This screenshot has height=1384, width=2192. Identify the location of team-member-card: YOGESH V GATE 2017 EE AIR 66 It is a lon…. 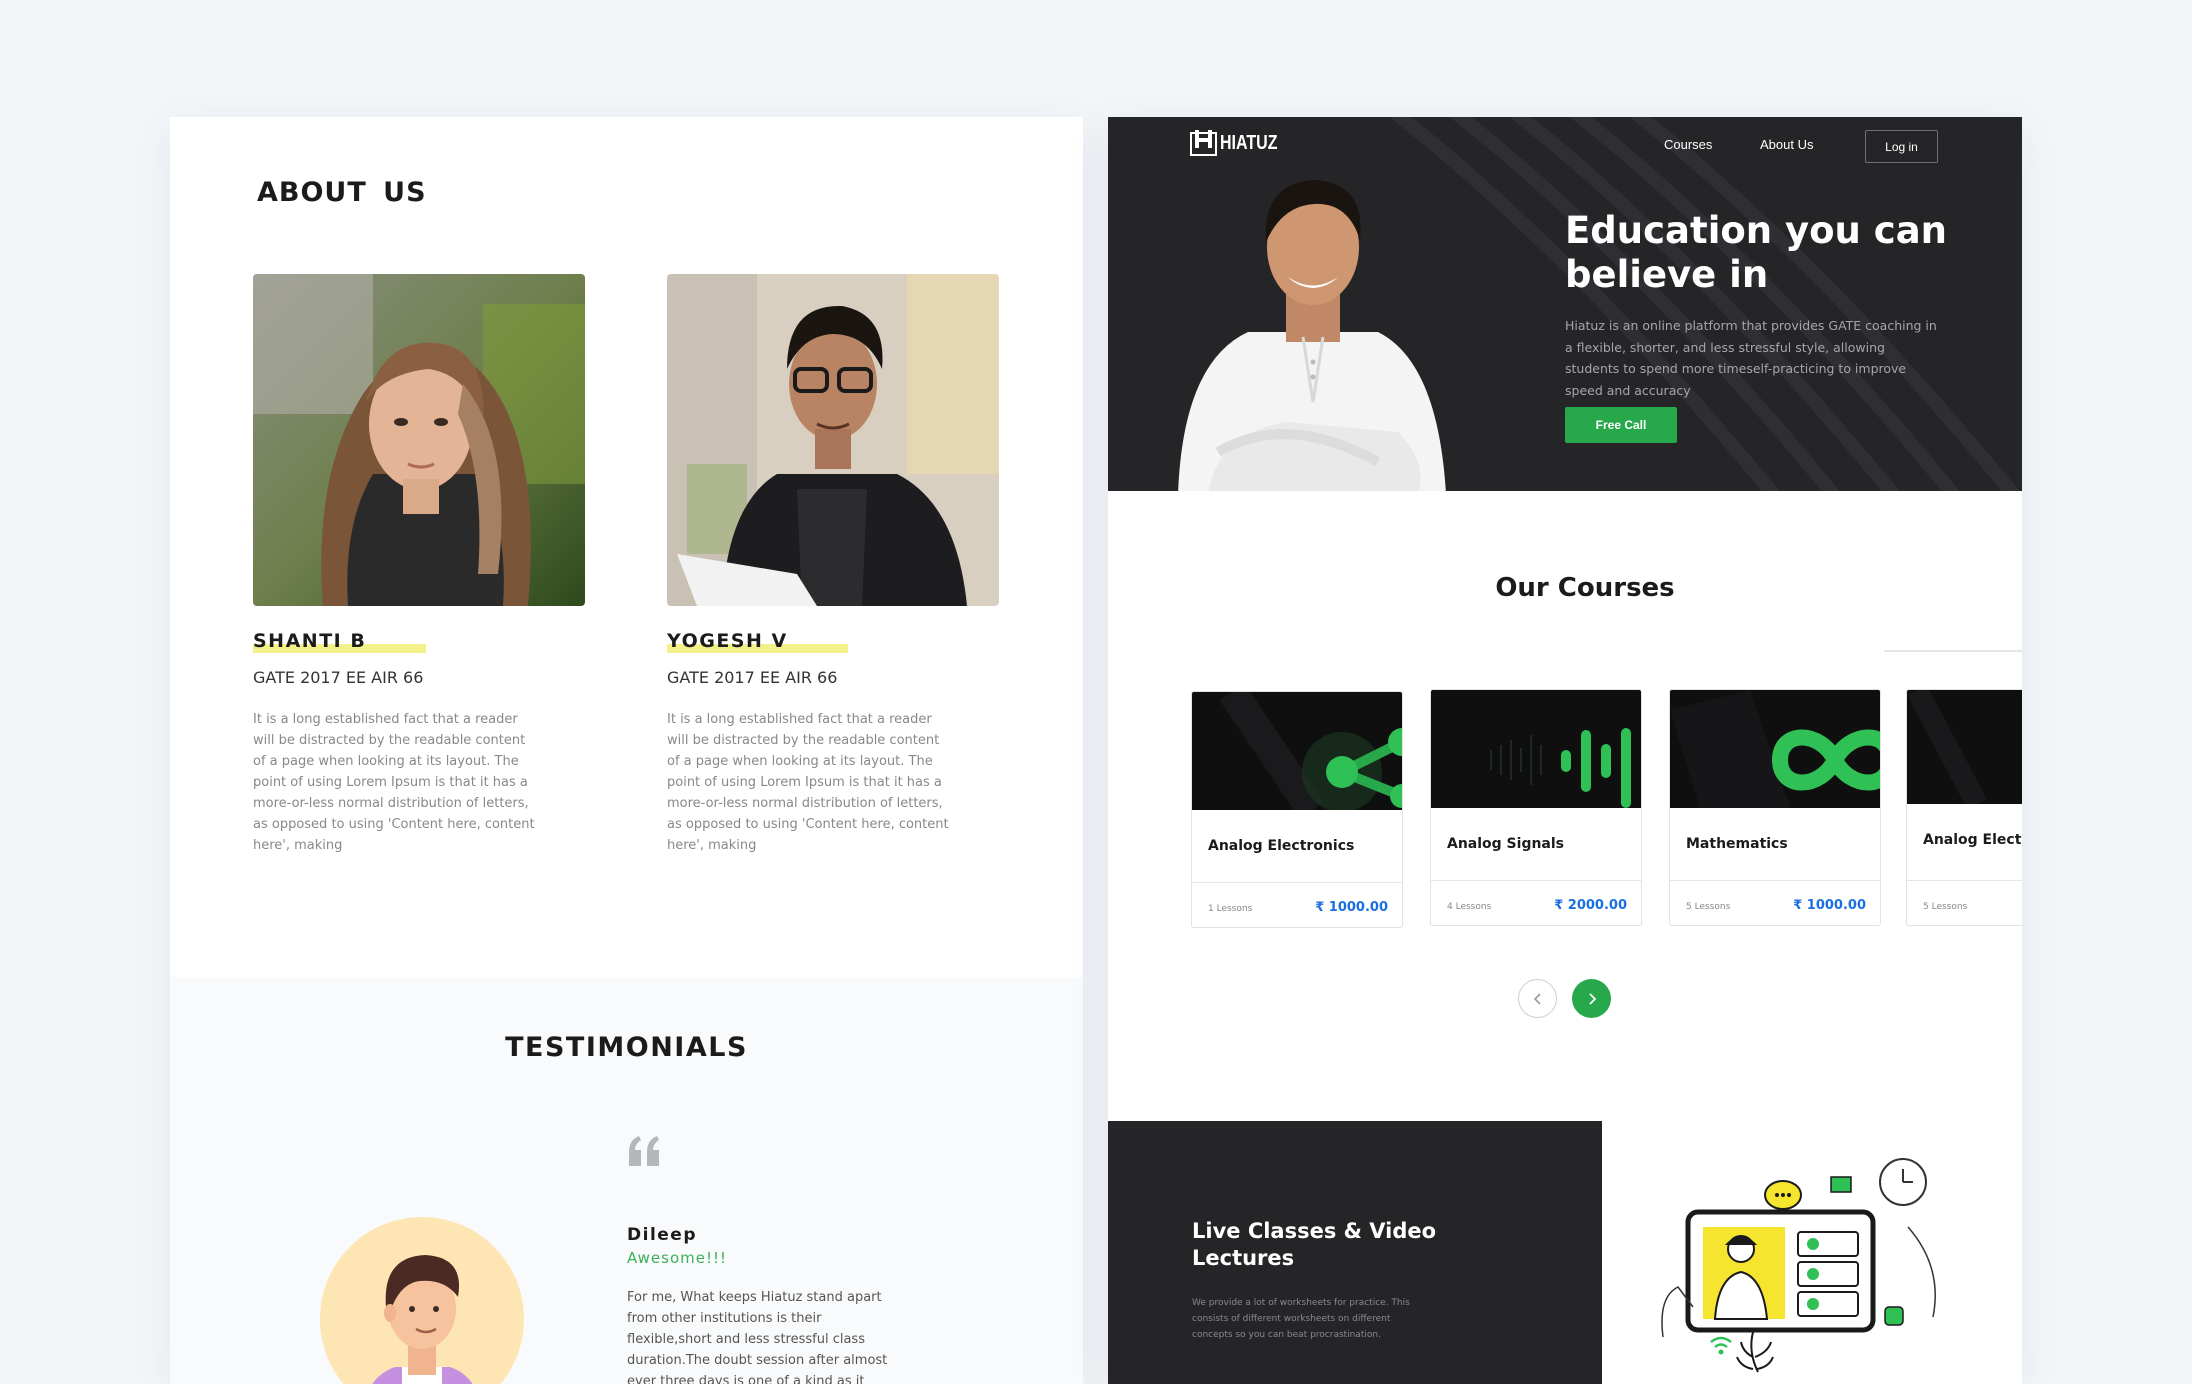
(833, 565).